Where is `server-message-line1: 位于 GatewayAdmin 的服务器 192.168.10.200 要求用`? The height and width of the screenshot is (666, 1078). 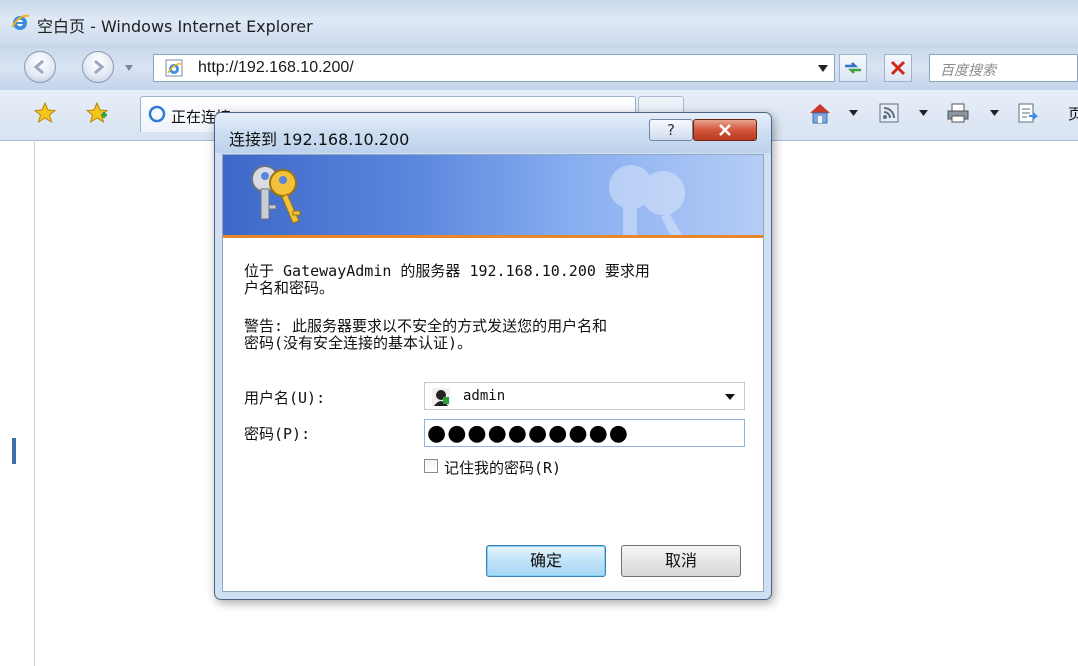
server-message-line1: 位于 GatewayAdmin 的服务器 192.168.10.200 要求用 is located at coordinates (447, 271).